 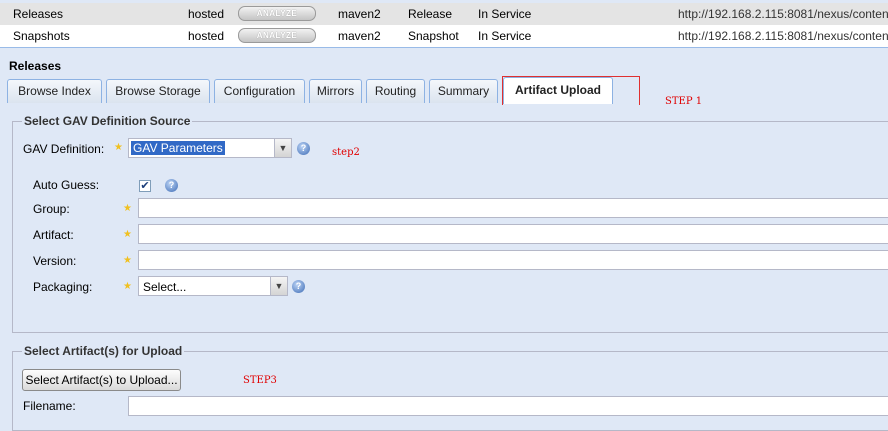 I want to click on packaging-select: Select... ▼, so click(x=213, y=286).